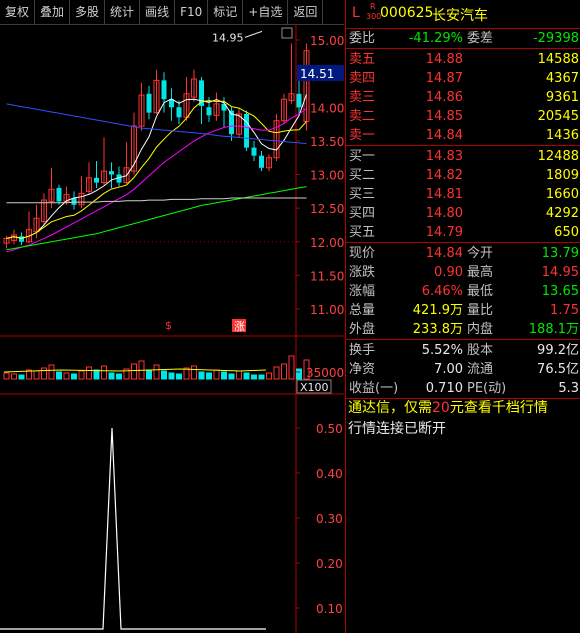  What do you see at coordinates (444, 232) in the screenshot?
I see `bid-price: 14.79` at bounding box center [444, 232].